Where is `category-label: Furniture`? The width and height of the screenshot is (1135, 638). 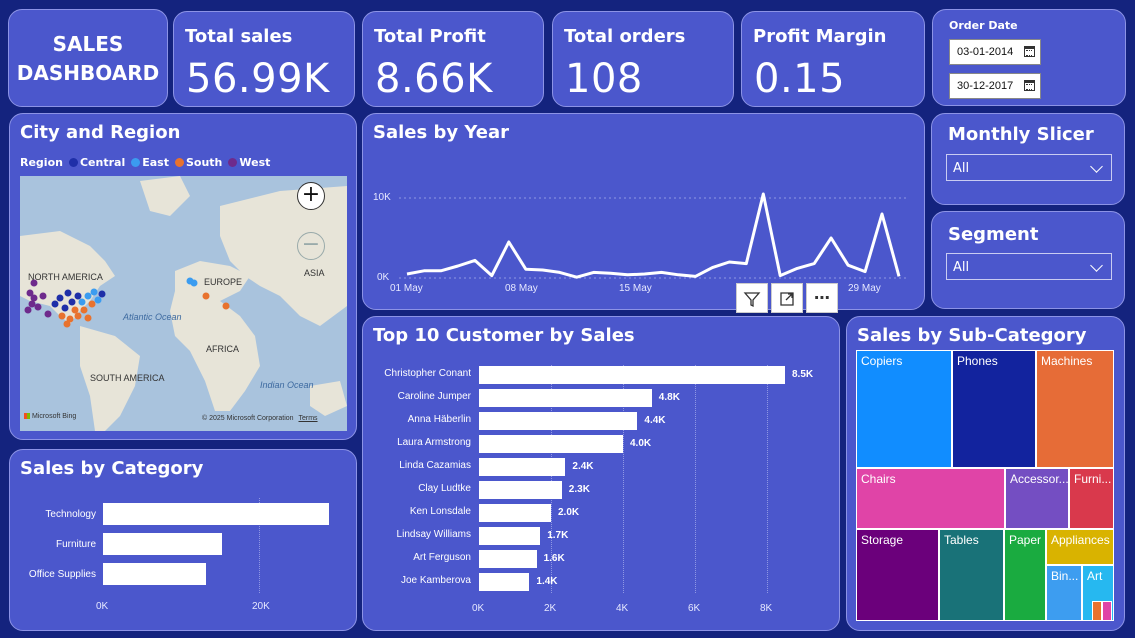 category-label: Furniture is located at coordinates (75, 544).